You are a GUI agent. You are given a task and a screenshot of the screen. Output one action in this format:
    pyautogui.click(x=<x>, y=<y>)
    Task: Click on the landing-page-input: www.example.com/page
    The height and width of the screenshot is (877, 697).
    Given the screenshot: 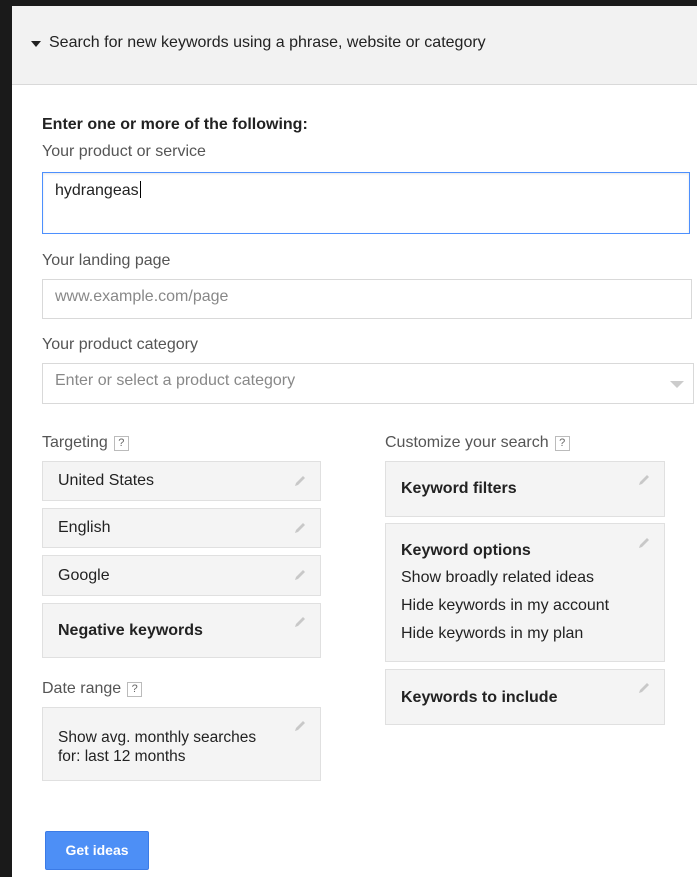 What is the action you would take?
    pyautogui.click(x=367, y=299)
    